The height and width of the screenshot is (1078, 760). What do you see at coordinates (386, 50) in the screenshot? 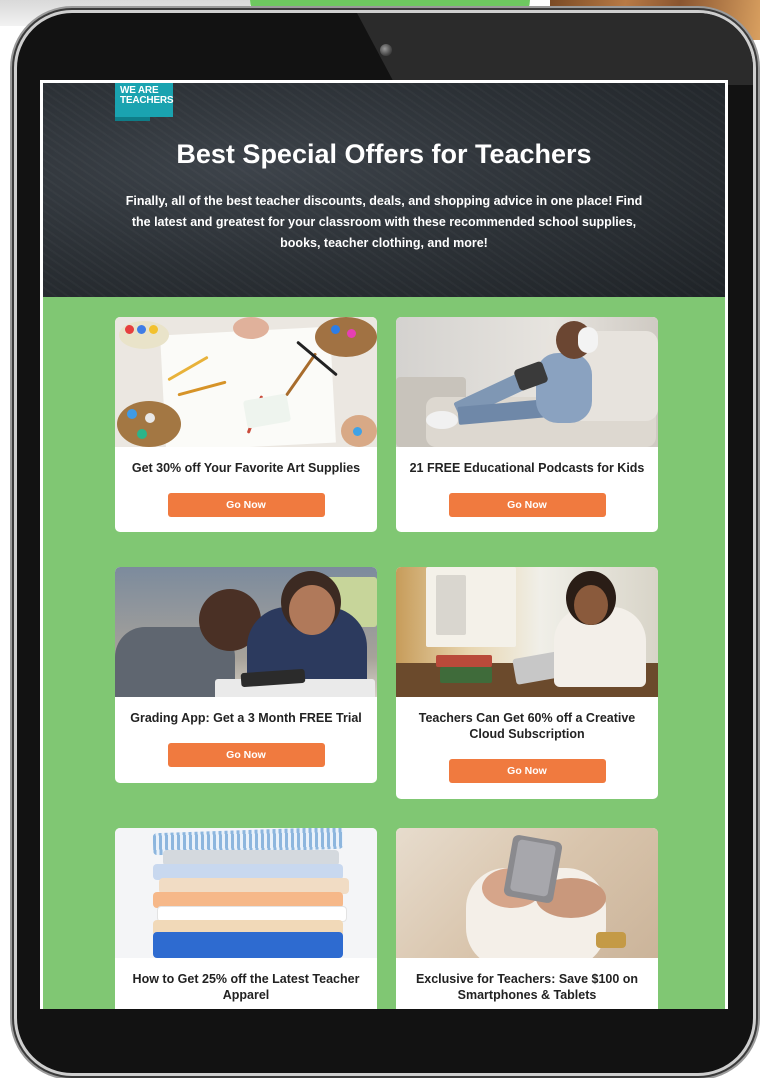
I see `camera-icon` at bounding box center [386, 50].